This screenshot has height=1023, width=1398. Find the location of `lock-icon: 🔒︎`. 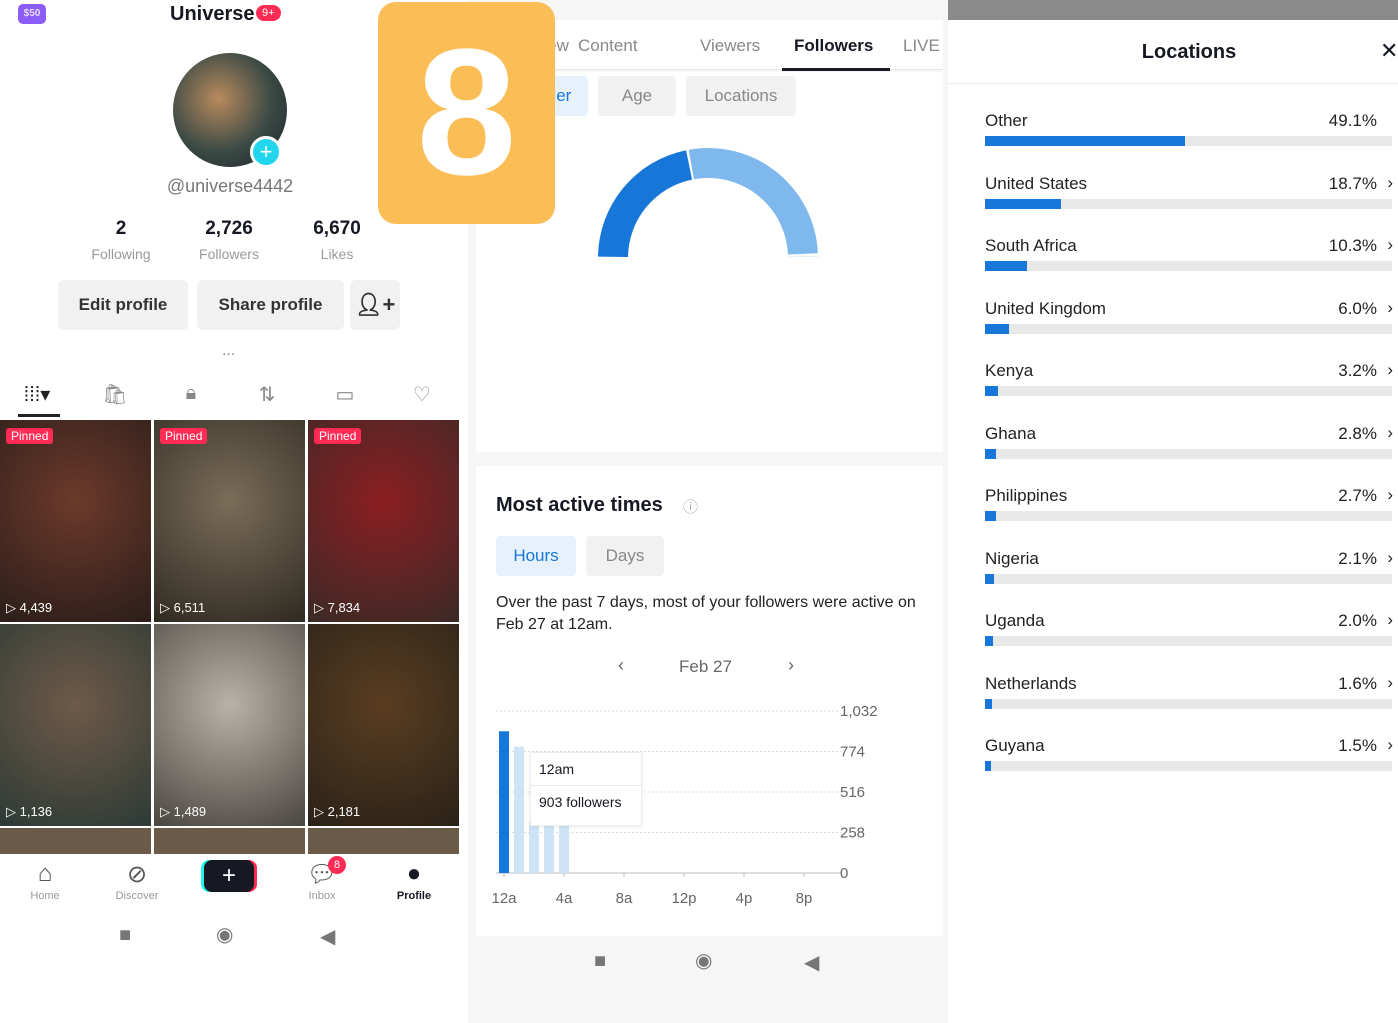

lock-icon: 🔒︎ is located at coordinates (191, 396).